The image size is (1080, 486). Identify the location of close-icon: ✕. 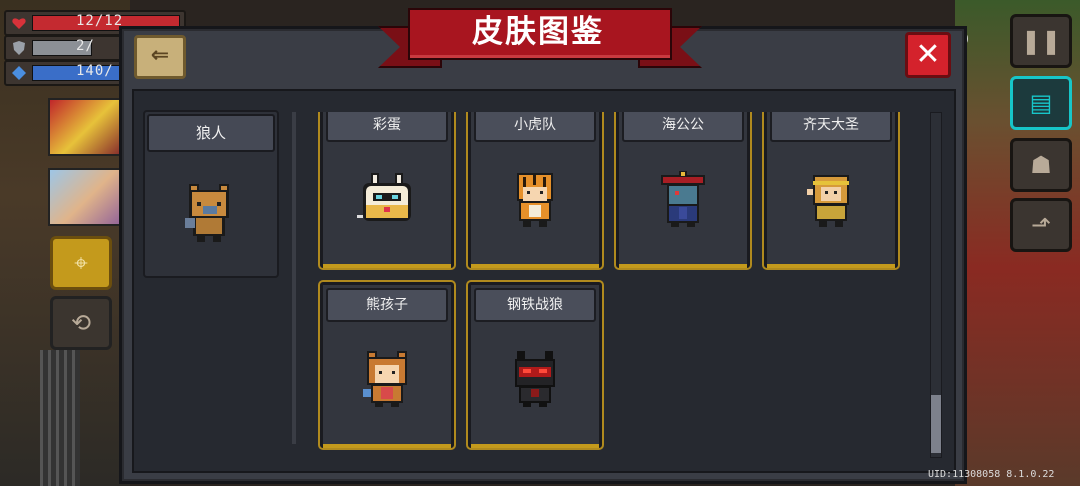
(928, 54).